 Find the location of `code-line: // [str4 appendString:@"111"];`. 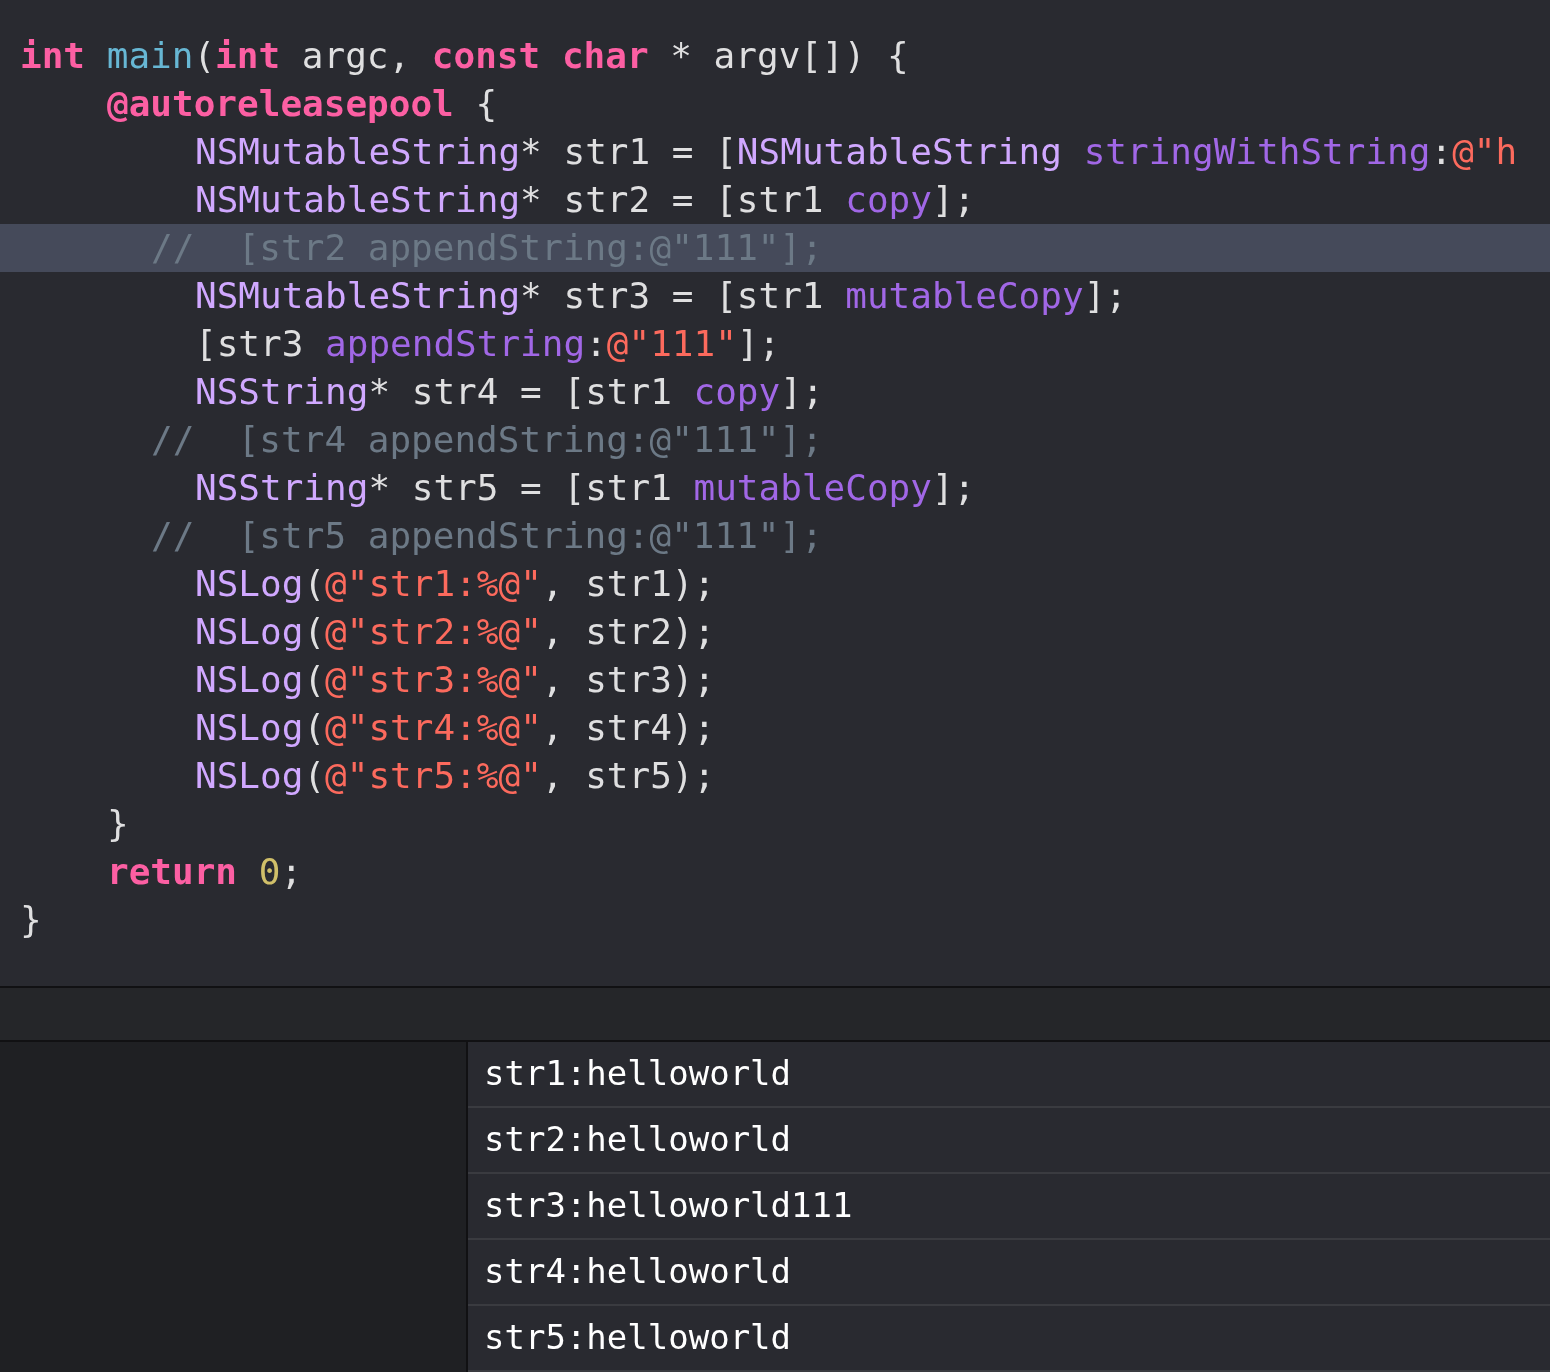

code-line: // [str4 appendString:@"111"]; is located at coordinates (487, 440).